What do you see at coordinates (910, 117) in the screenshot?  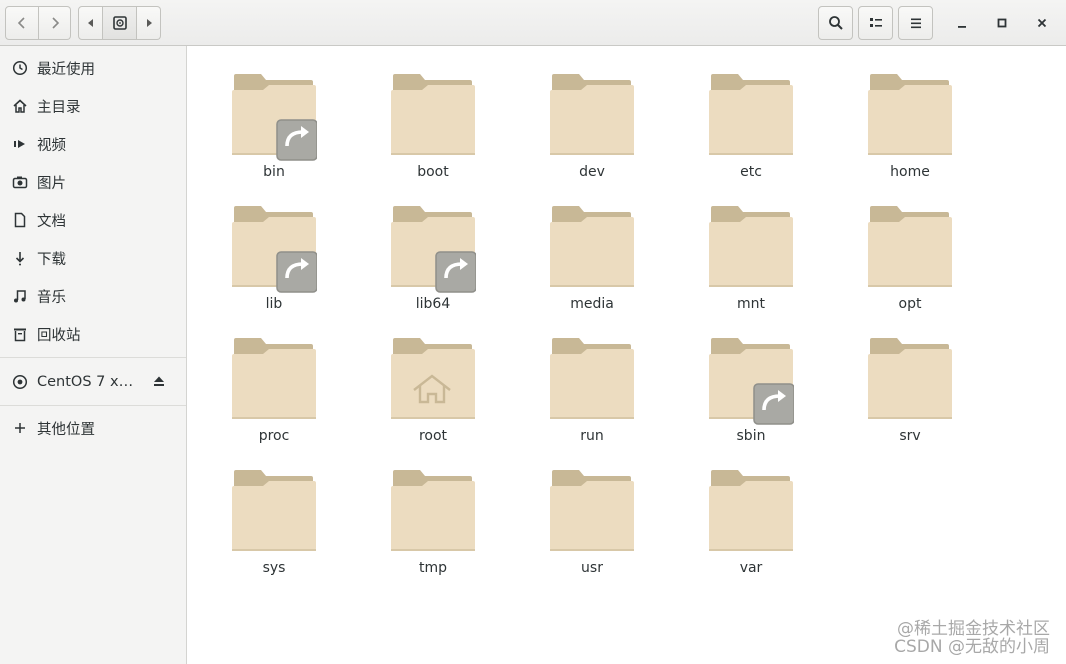 I see `folder-item: home` at bounding box center [910, 117].